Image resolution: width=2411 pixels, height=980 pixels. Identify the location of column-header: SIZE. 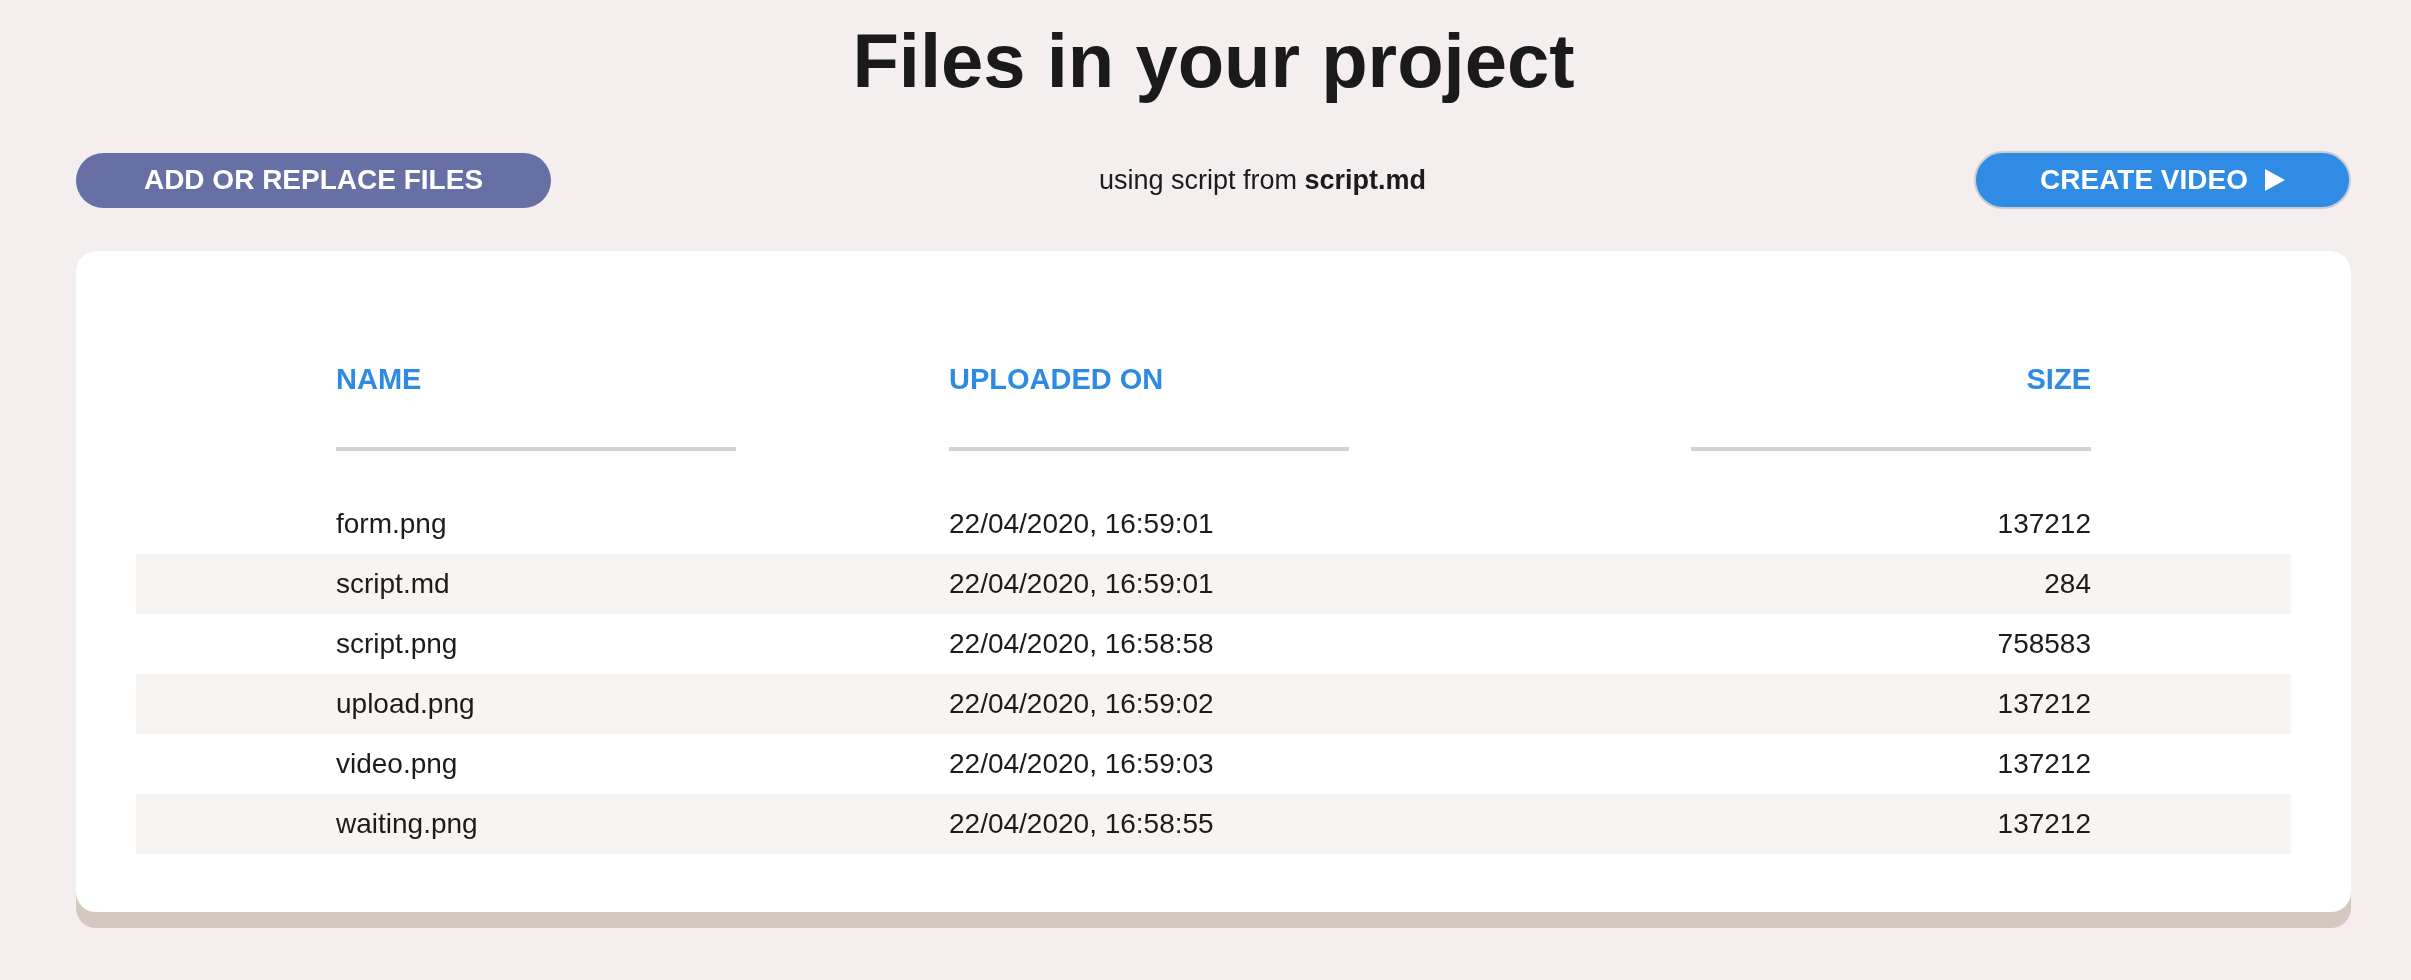
(2058, 379).